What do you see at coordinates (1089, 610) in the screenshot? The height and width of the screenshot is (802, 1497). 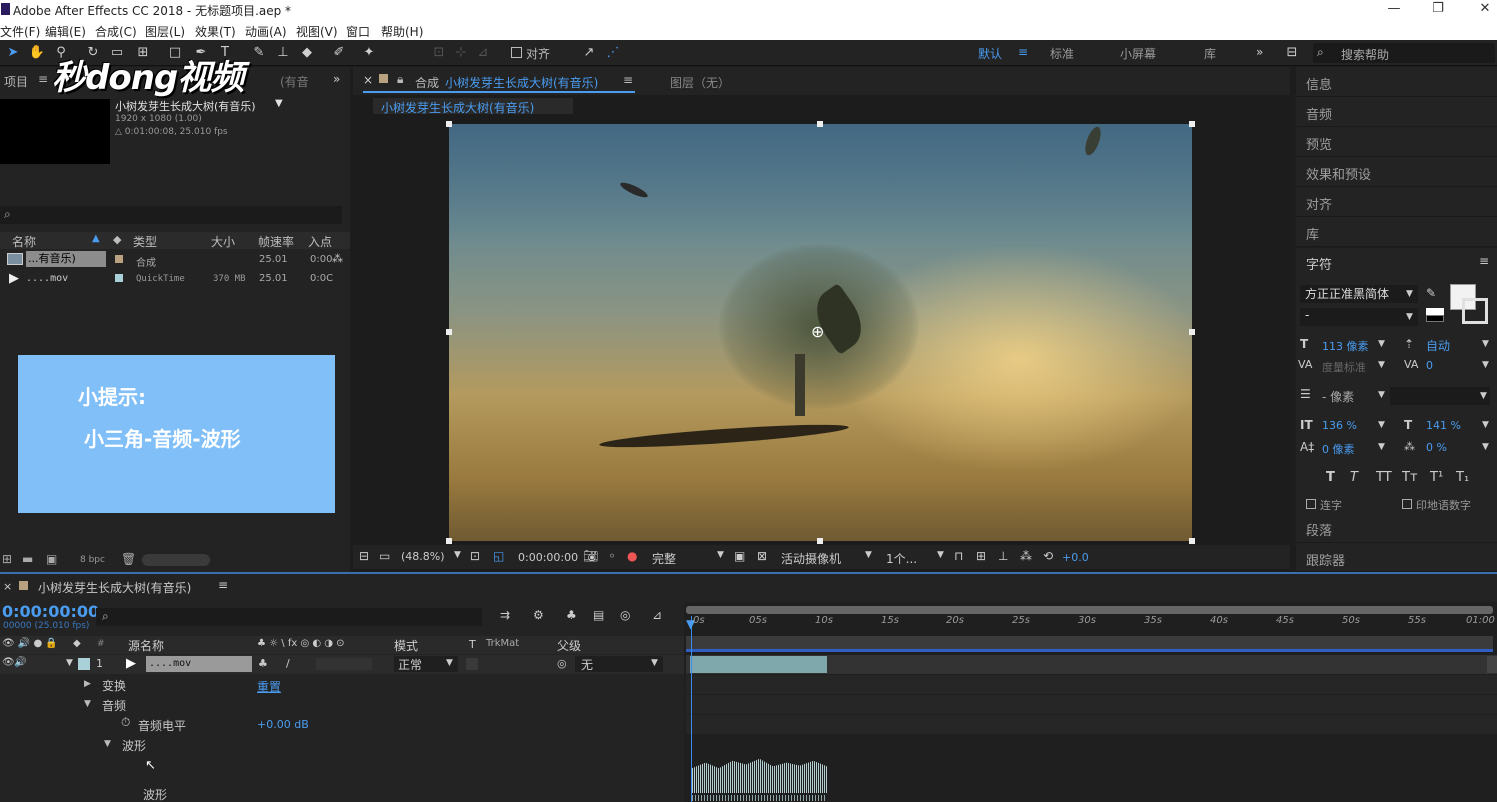 I see `work-area-navigator` at bounding box center [1089, 610].